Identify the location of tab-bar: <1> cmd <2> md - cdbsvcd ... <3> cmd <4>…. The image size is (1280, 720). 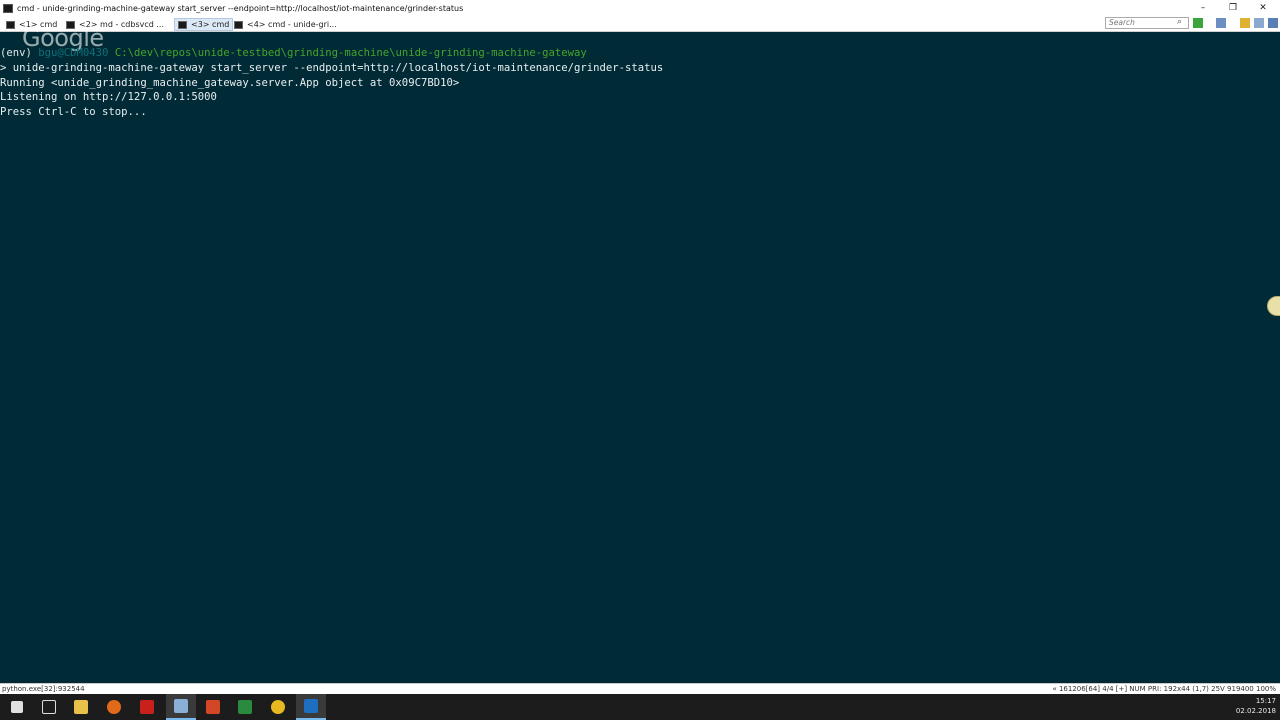
(640, 24).